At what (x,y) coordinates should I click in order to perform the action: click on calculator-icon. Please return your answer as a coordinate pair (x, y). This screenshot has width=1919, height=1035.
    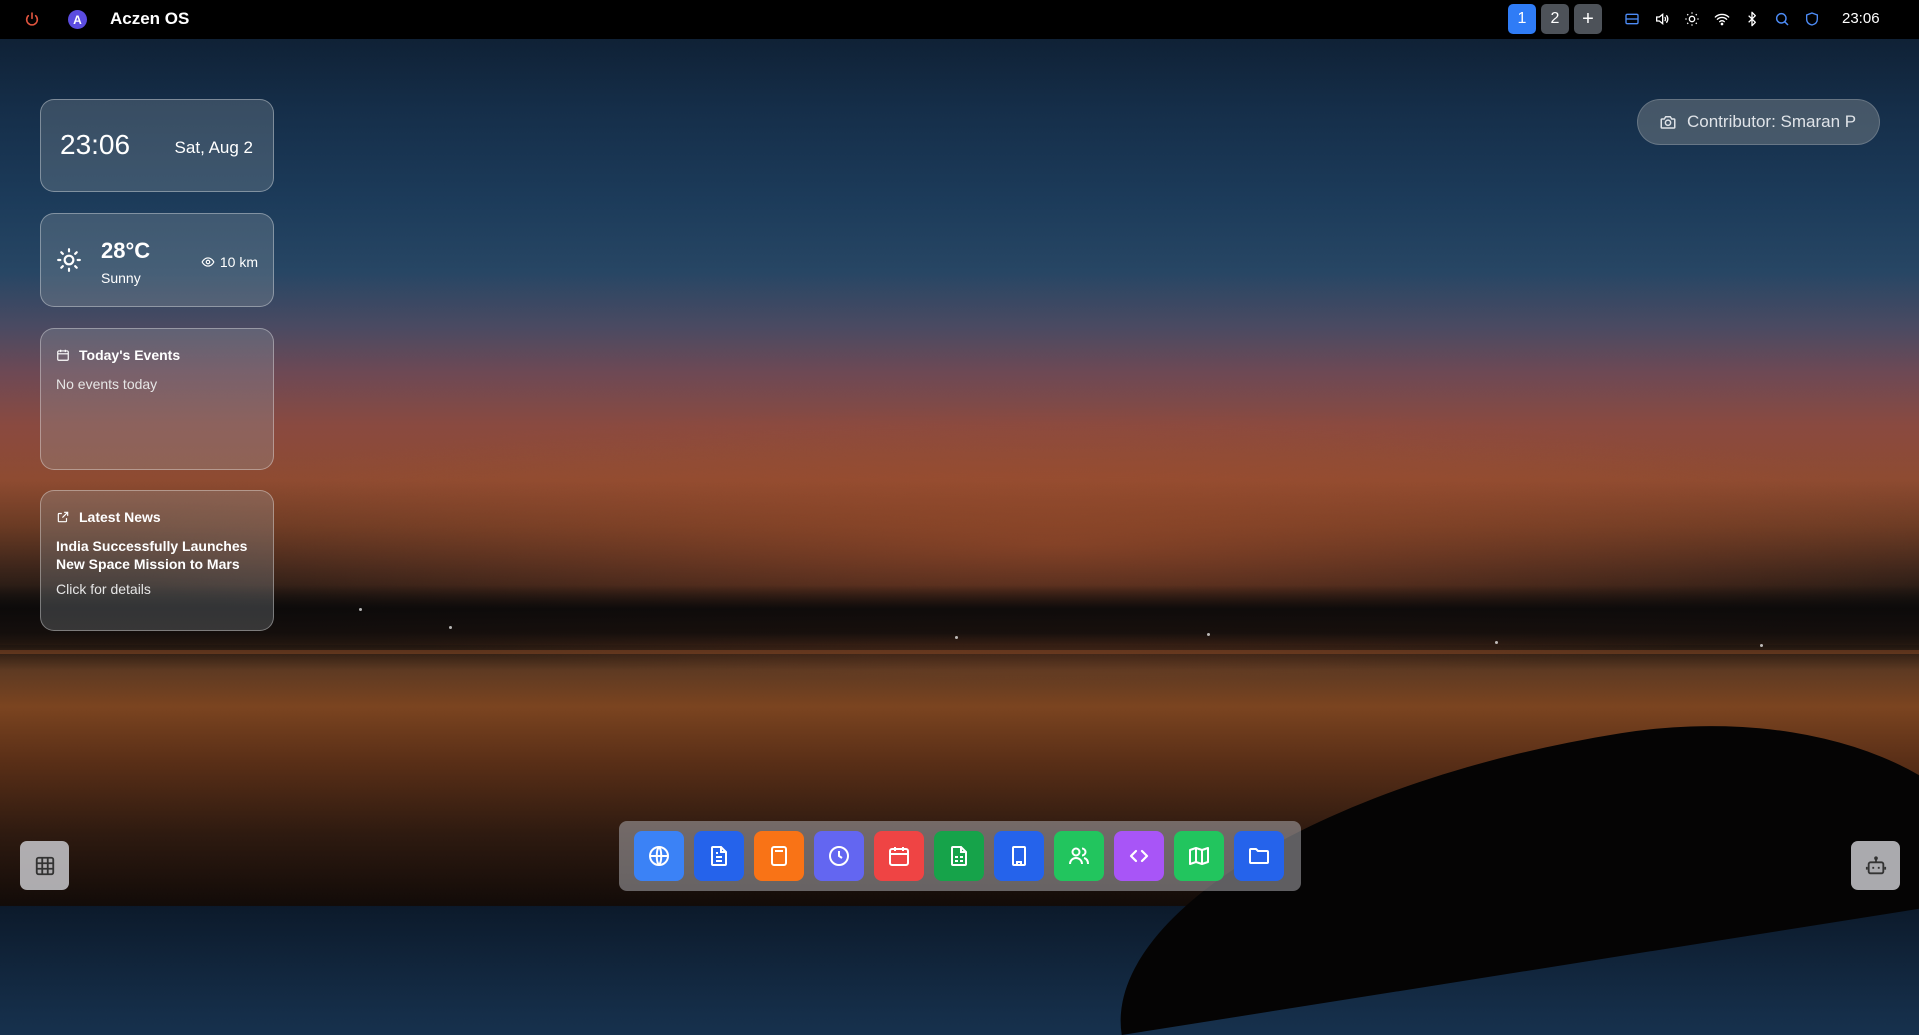
    Looking at the image, I should click on (779, 856).